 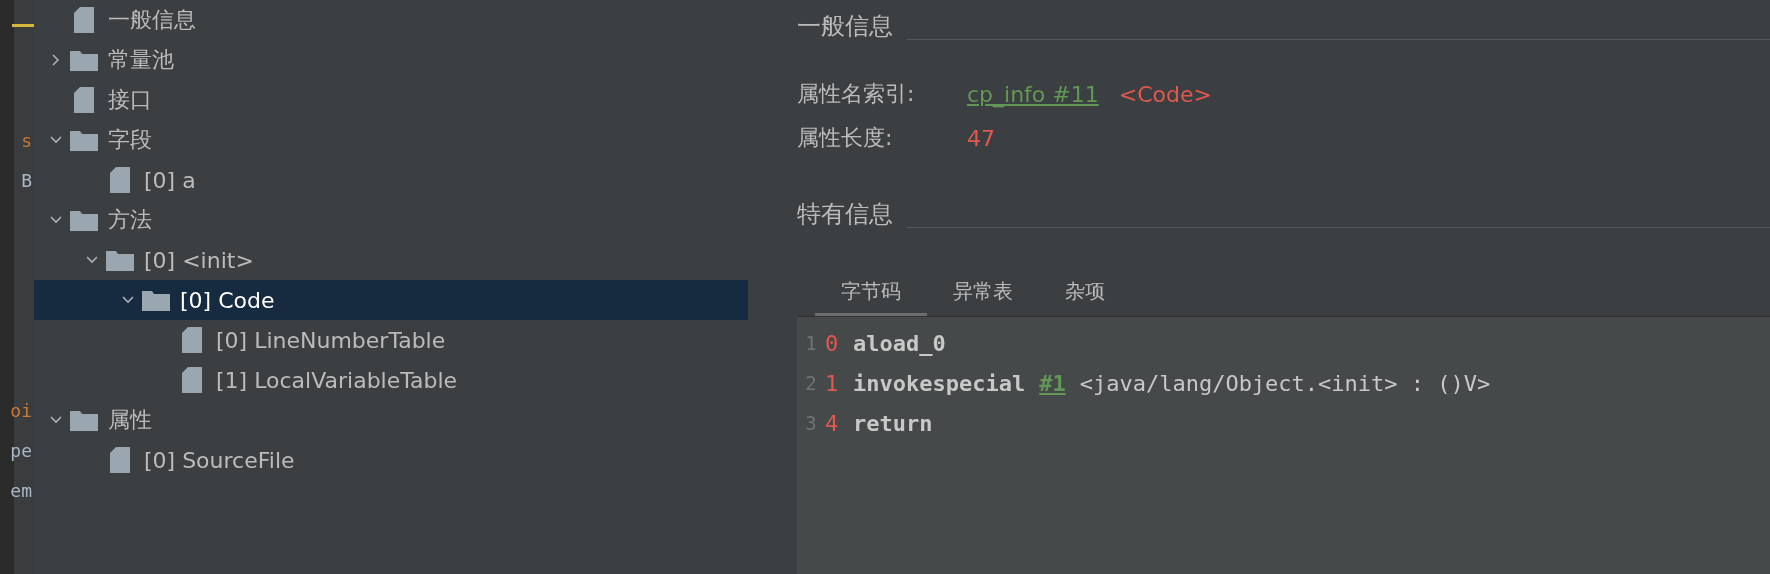 What do you see at coordinates (26, 141) in the screenshot?
I see `code-fragment: s` at bounding box center [26, 141].